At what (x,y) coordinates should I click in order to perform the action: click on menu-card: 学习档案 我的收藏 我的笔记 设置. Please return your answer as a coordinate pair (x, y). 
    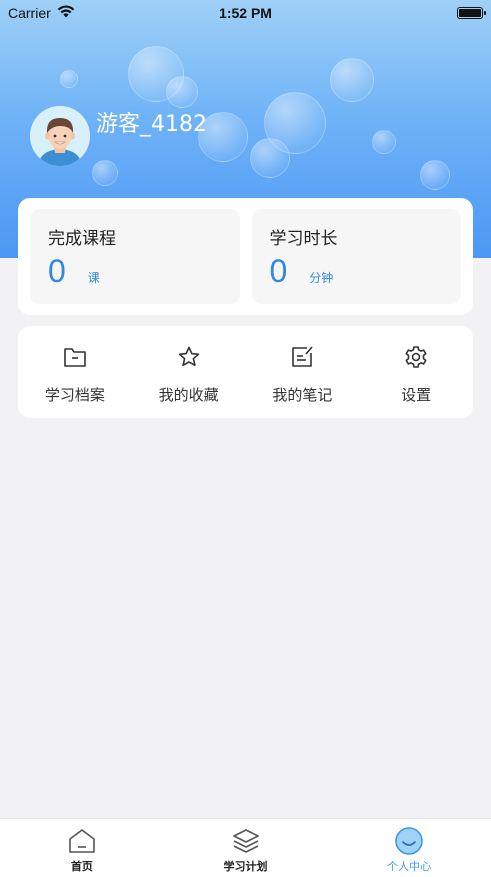
    Looking at the image, I should click on (245, 372).